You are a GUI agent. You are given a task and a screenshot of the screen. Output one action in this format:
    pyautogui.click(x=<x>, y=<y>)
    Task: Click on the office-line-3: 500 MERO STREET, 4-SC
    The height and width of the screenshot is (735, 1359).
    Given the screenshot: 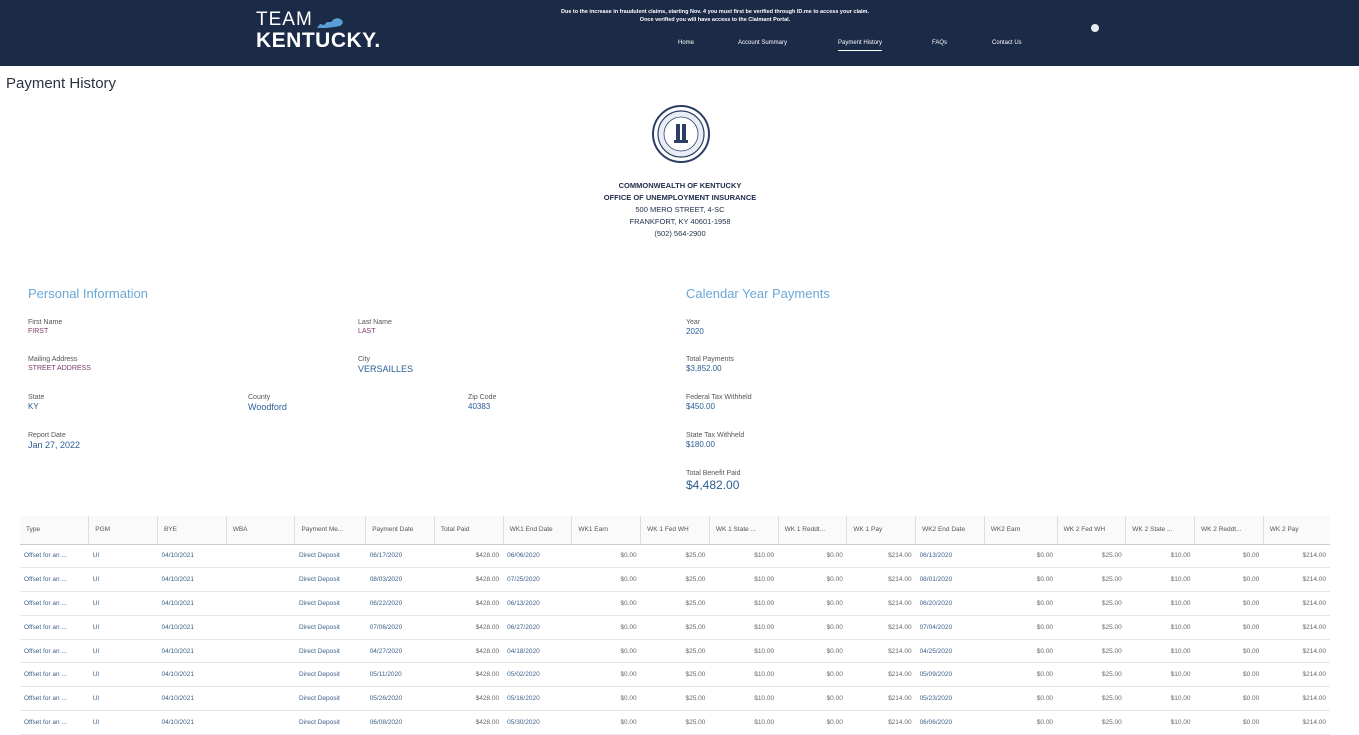 What is the action you would take?
    pyautogui.click(x=680, y=209)
    